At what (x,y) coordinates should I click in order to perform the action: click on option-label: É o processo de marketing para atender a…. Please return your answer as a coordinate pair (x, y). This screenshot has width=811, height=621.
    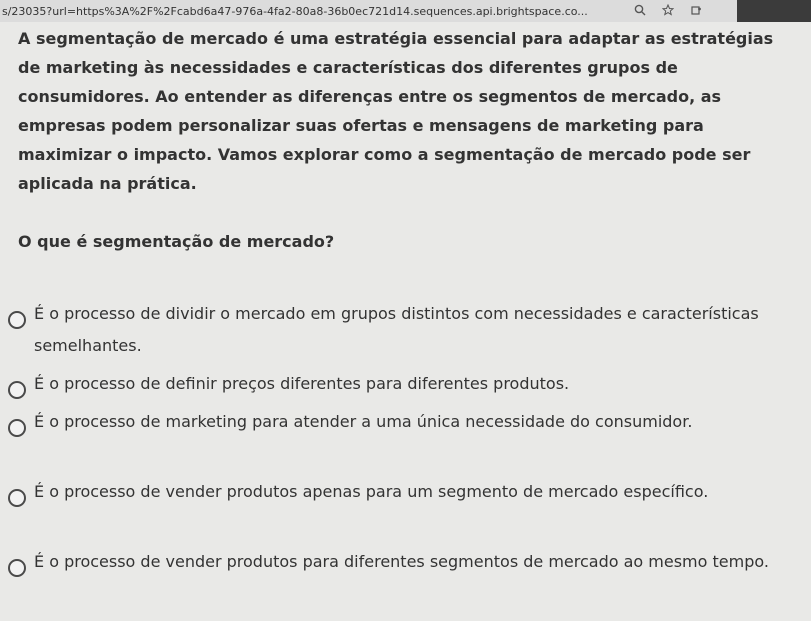
    Looking at the image, I should click on (363, 421).